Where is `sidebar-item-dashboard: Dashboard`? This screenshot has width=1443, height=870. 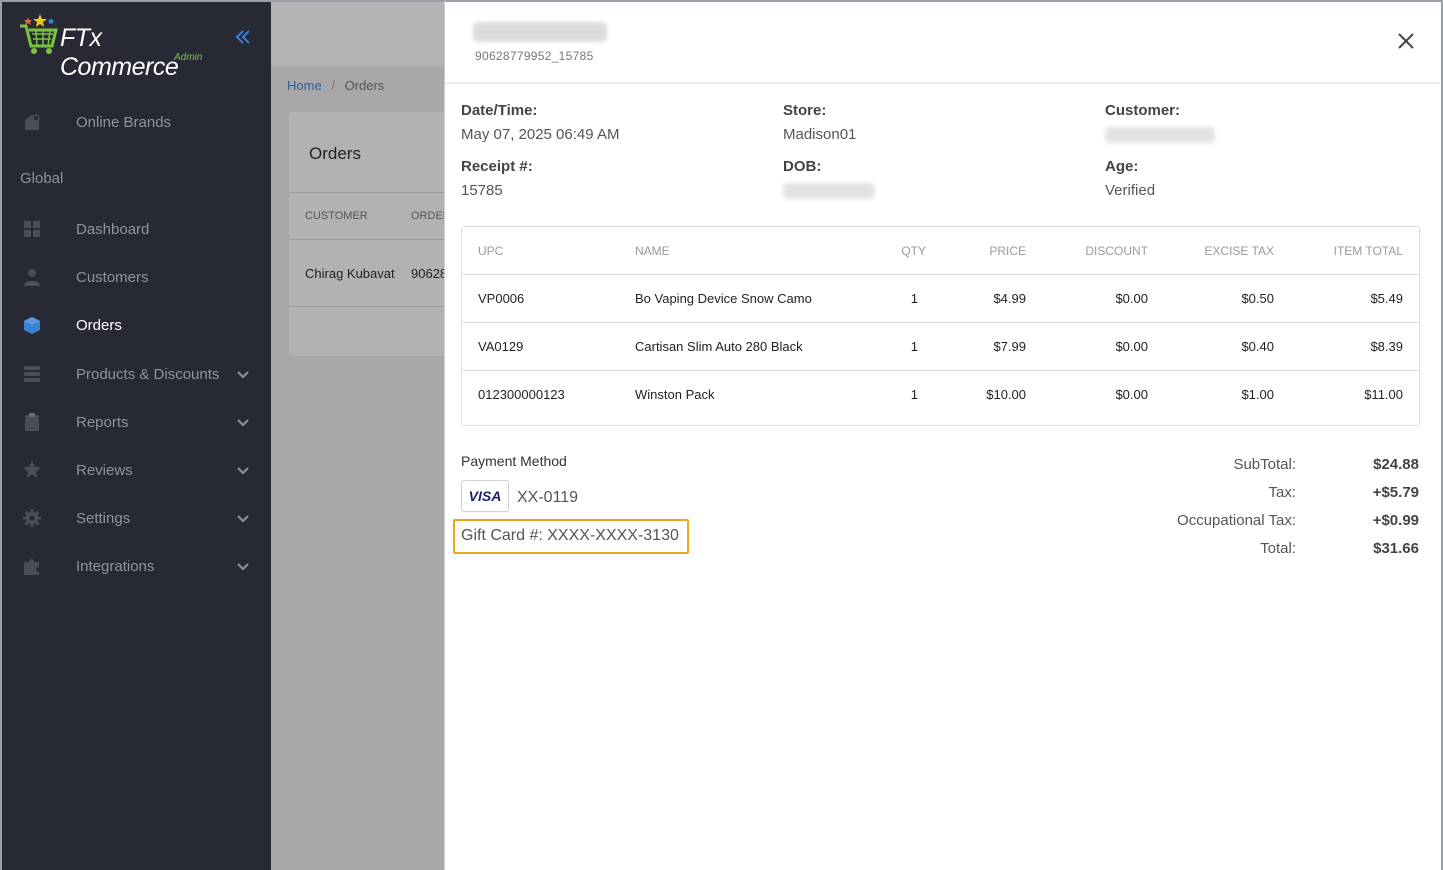
sidebar-item-dashboard: Dashboard is located at coordinates (137, 229).